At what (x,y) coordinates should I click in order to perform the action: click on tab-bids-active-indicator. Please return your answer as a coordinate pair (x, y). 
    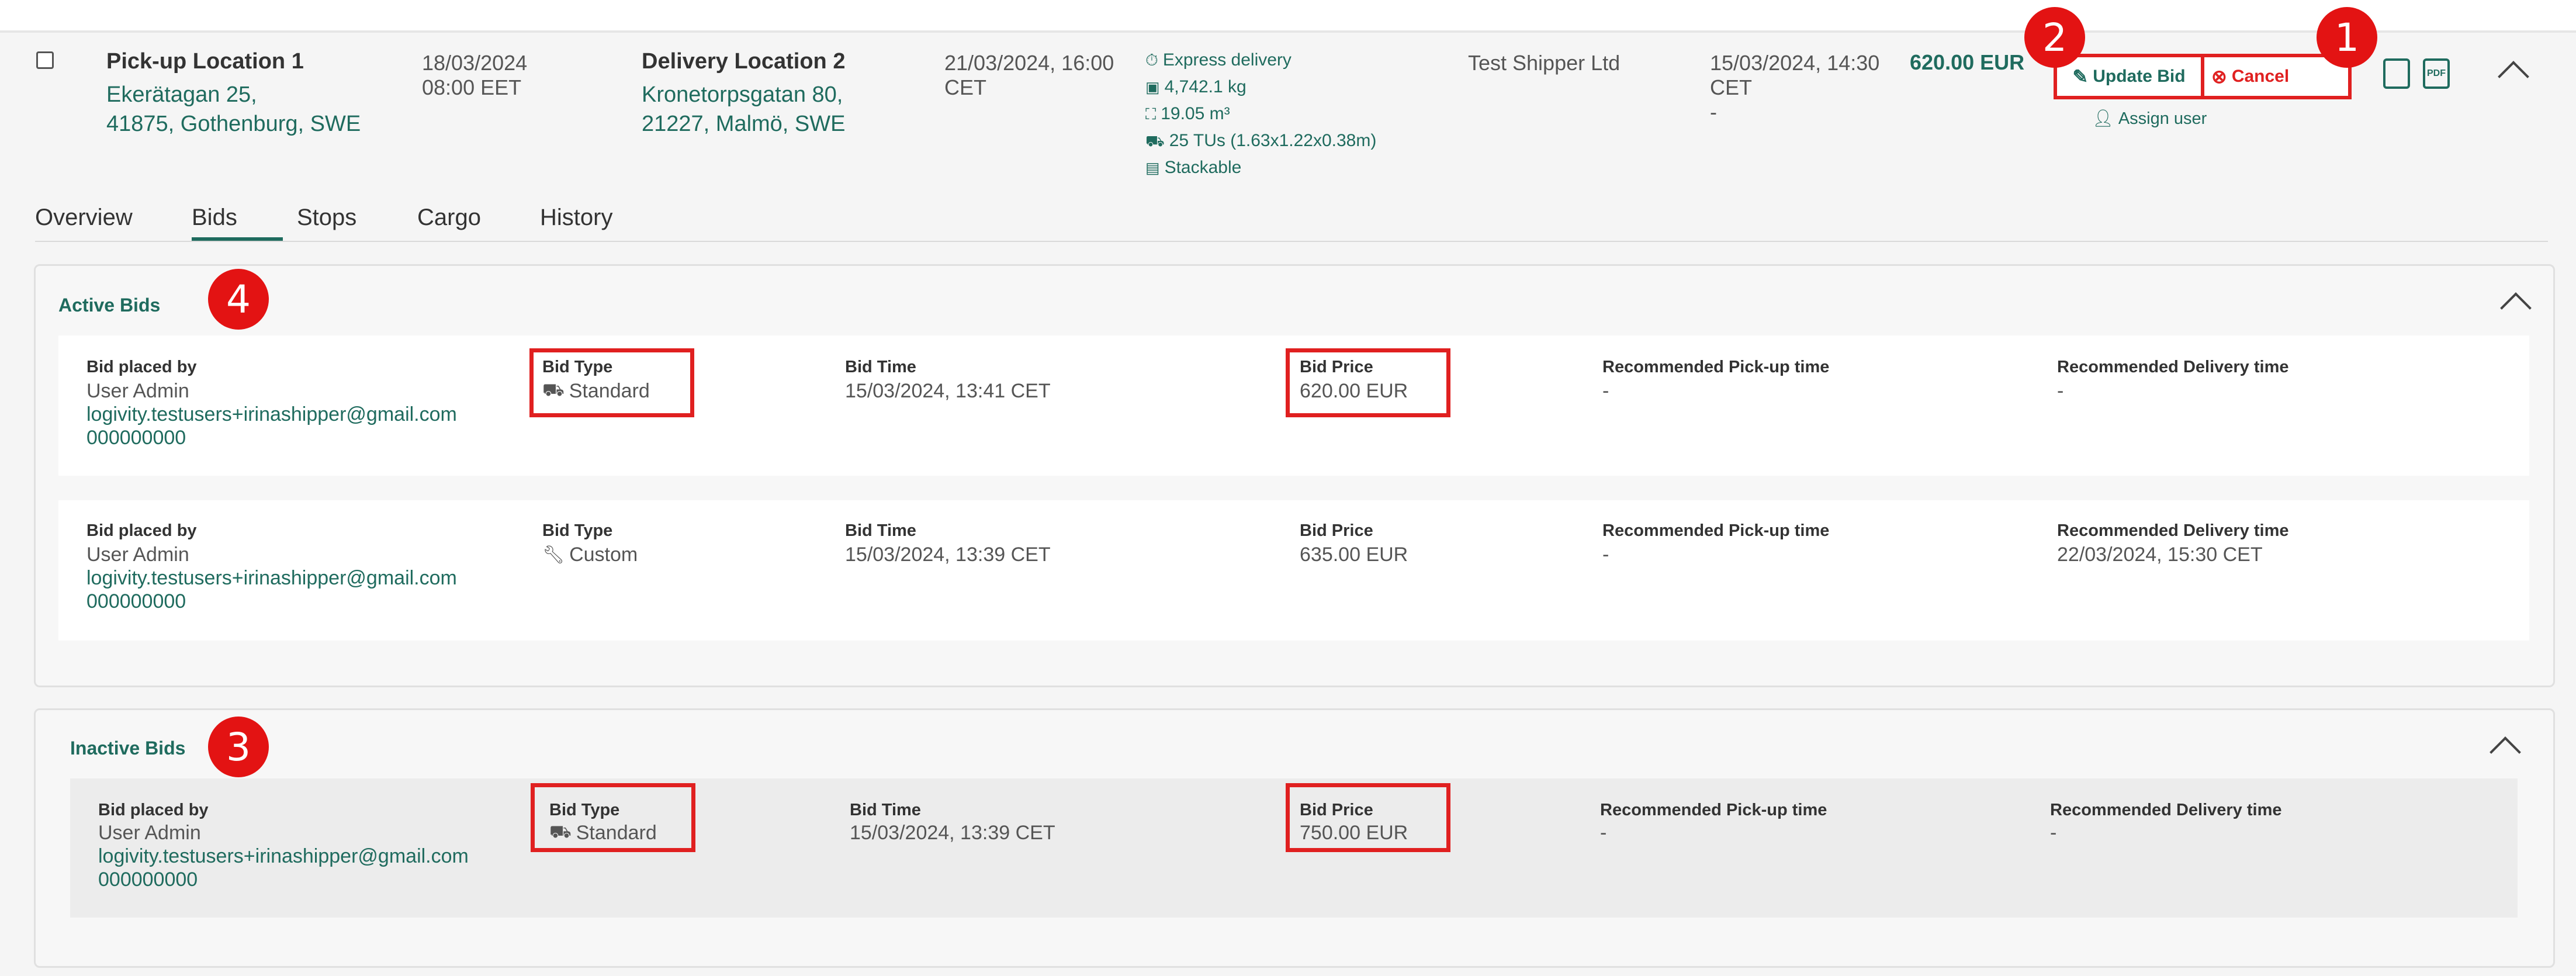
    Looking at the image, I should click on (238, 239).